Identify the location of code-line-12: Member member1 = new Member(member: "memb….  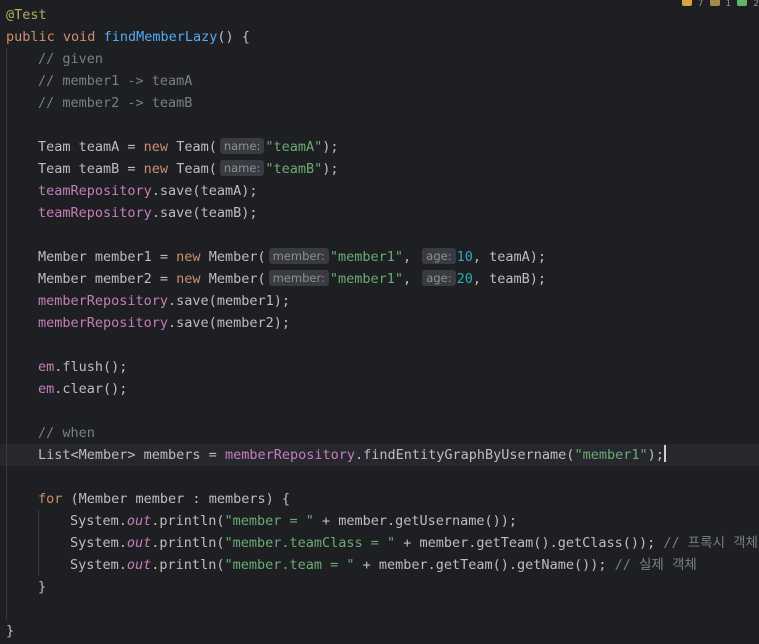
(379, 257).